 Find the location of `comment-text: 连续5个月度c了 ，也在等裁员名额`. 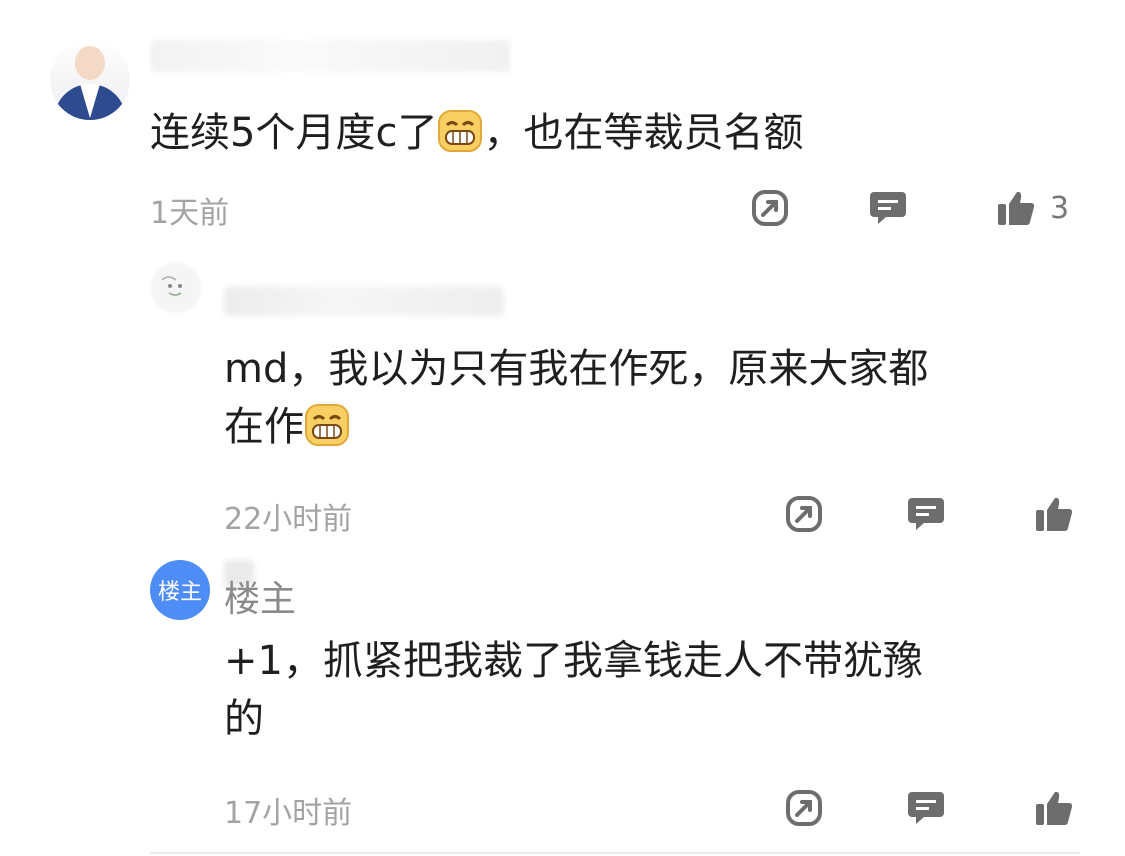

comment-text: 连续5个月度c了 ，也在等裁员名额 is located at coordinates (477, 132).